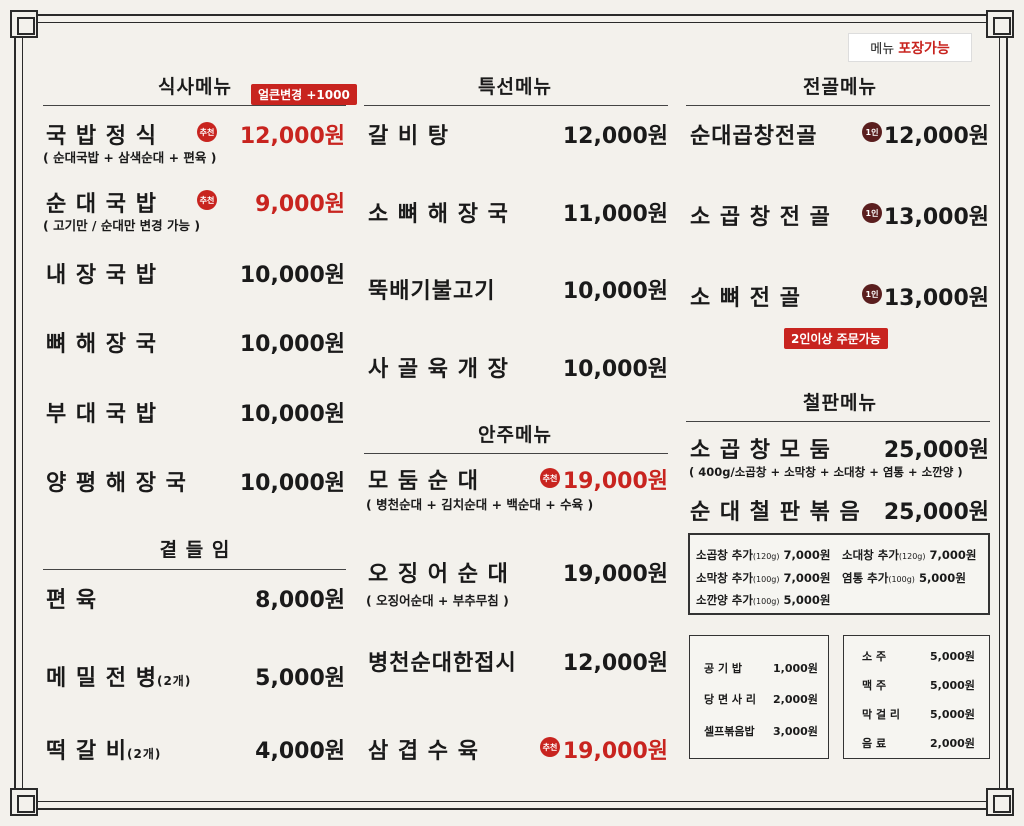  Describe the element at coordinates (304, 94) in the screenshot. I see `spicy-upgrade-badge: 얼큰변경 +1000` at that location.